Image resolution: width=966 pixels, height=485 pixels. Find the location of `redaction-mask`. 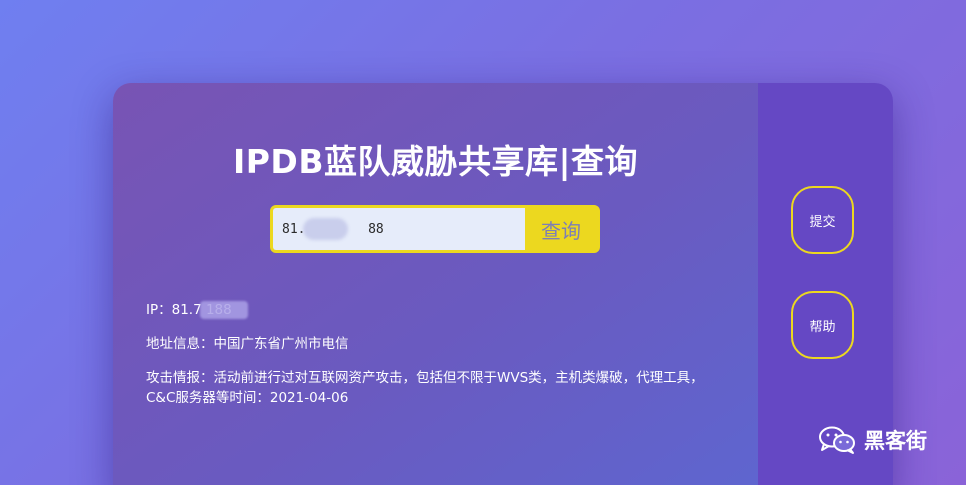

redaction-mask is located at coordinates (325, 229).